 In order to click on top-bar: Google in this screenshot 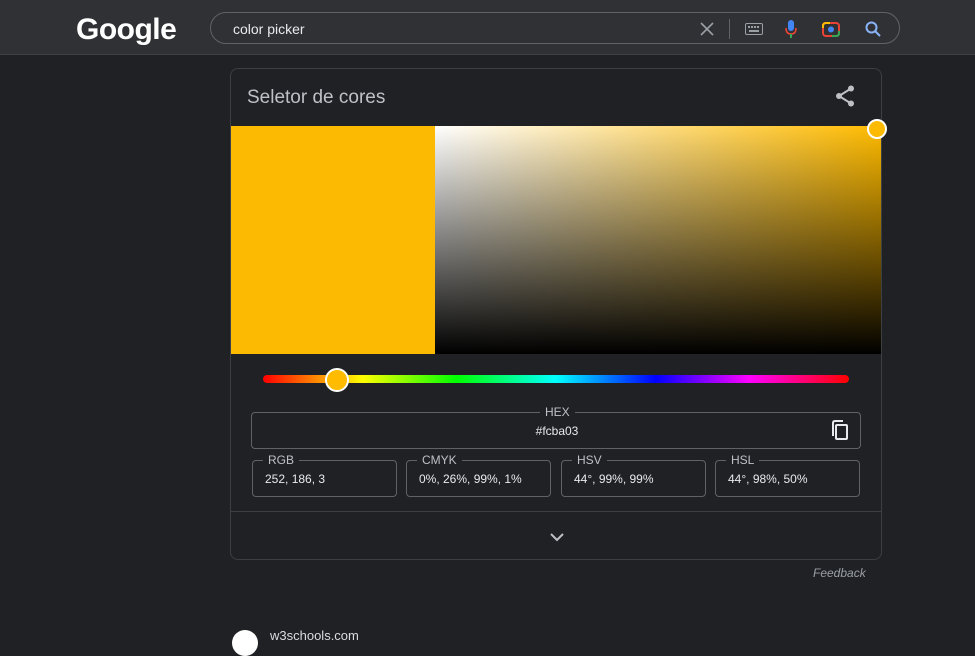, I will do `click(487, 27)`.